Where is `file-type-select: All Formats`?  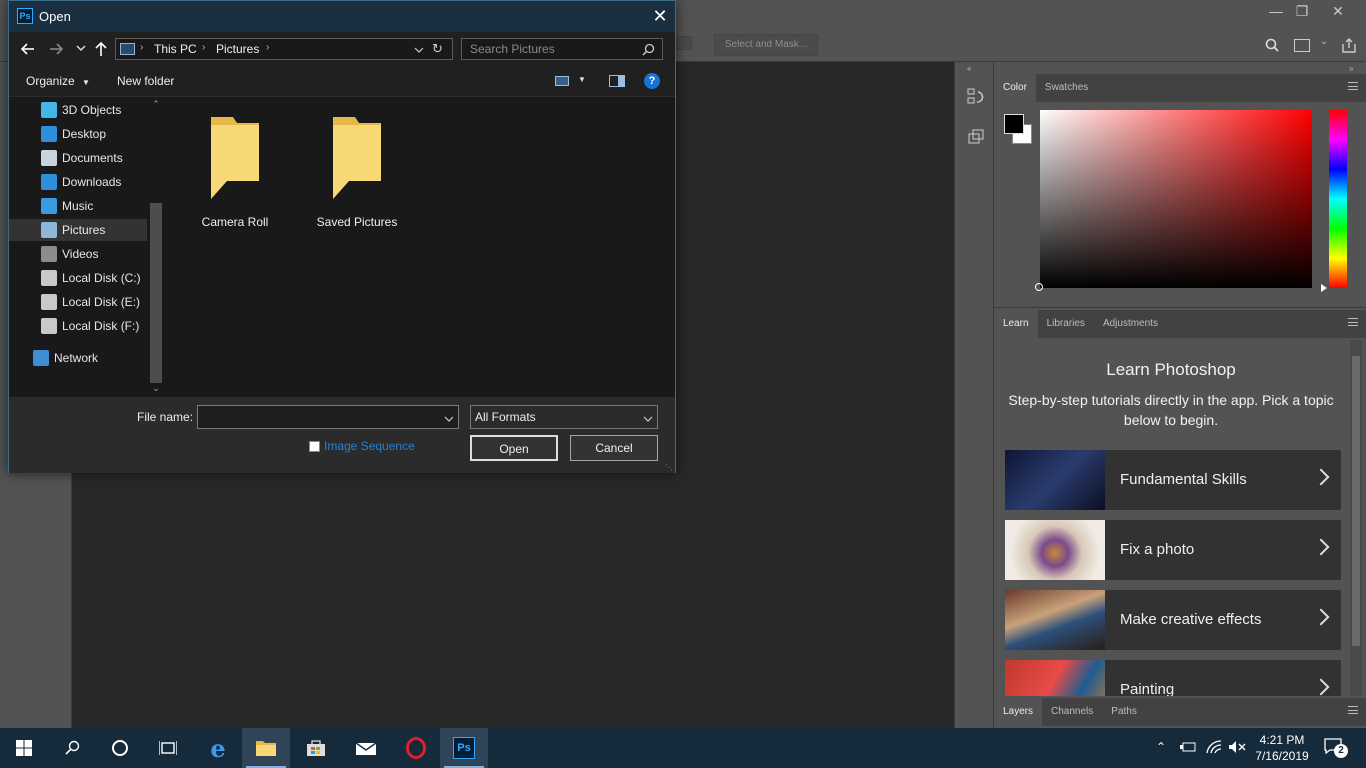 file-type-select: All Formats is located at coordinates (564, 417).